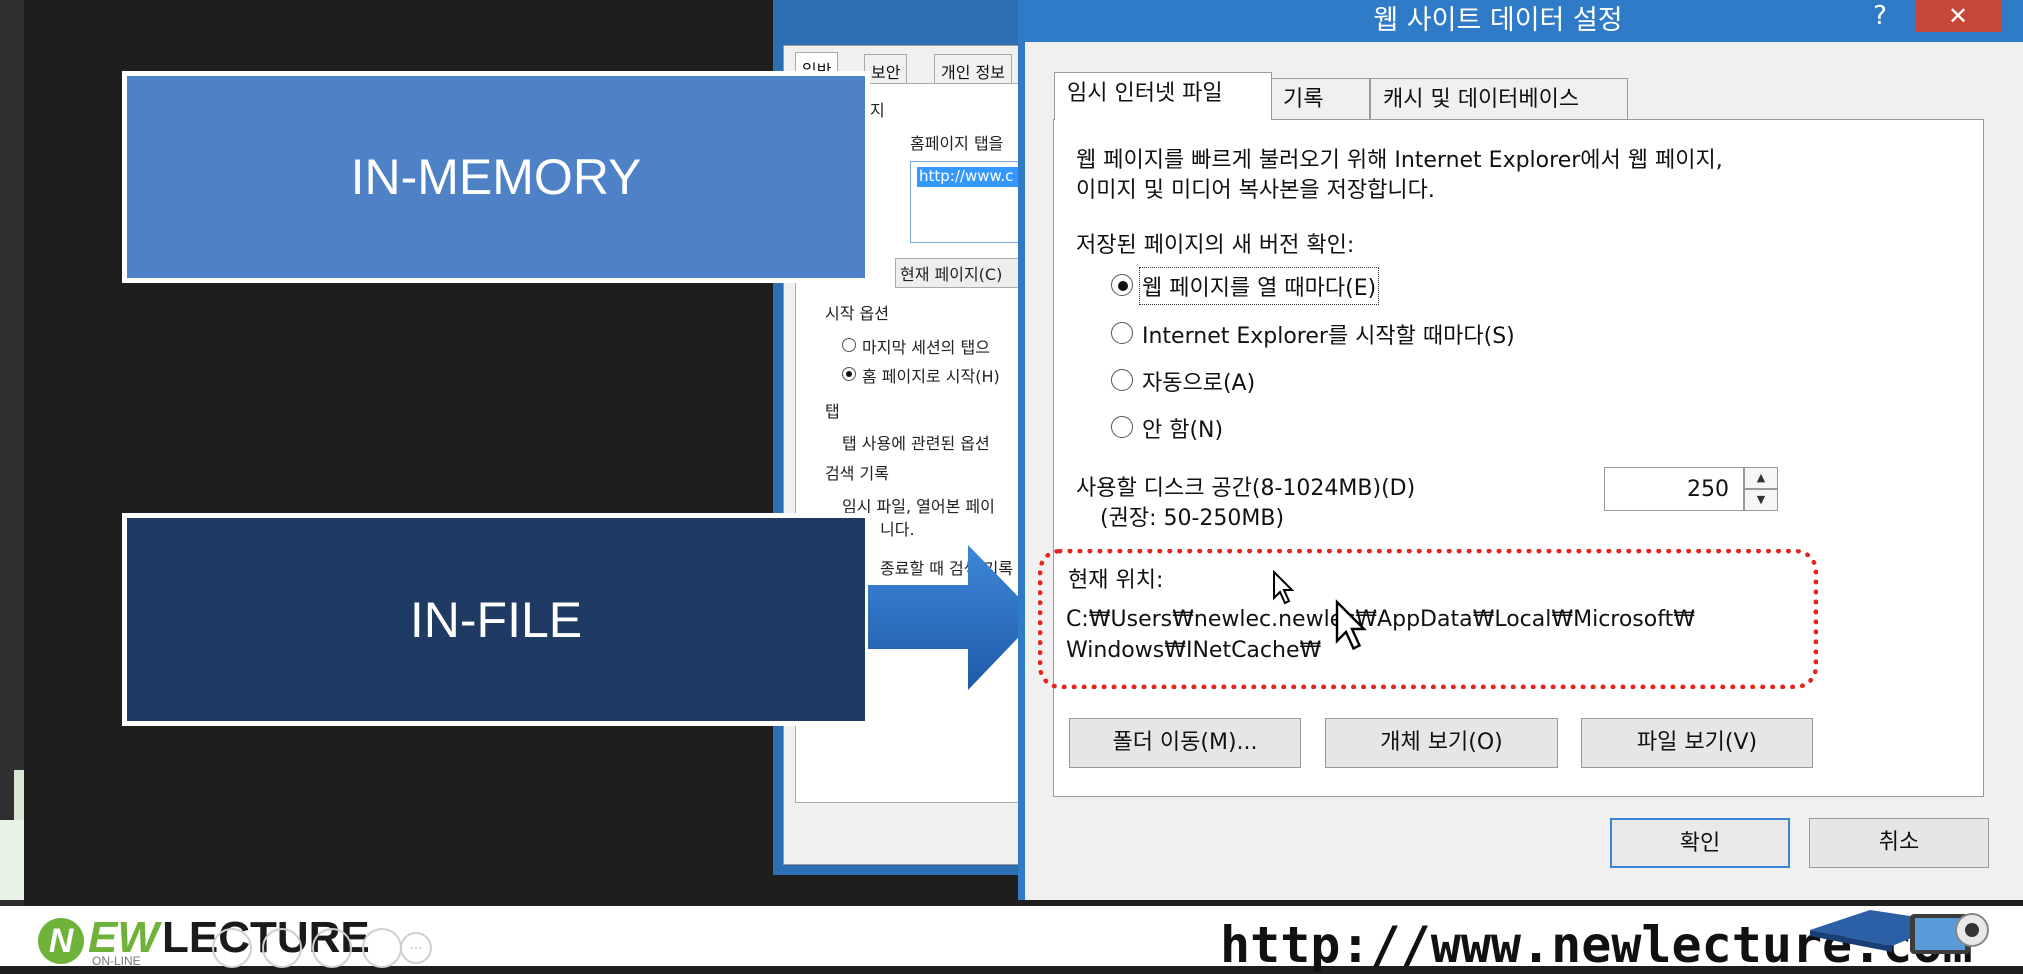 Image resolution: width=2023 pixels, height=974 pixels. I want to click on bg-history-title: 검색 기록, so click(857, 473).